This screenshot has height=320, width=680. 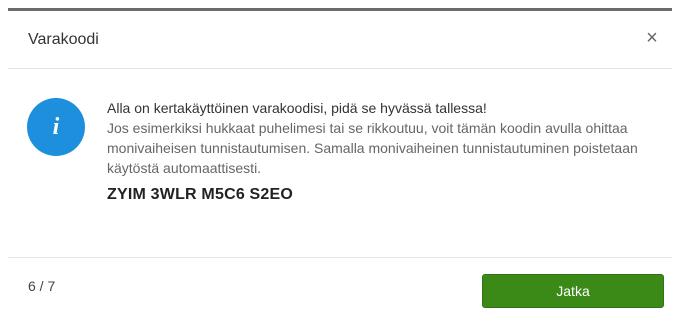 What do you see at coordinates (200, 194) in the screenshot?
I see `backup-code: ZYIM 3WLR M5C6 S2EO` at bounding box center [200, 194].